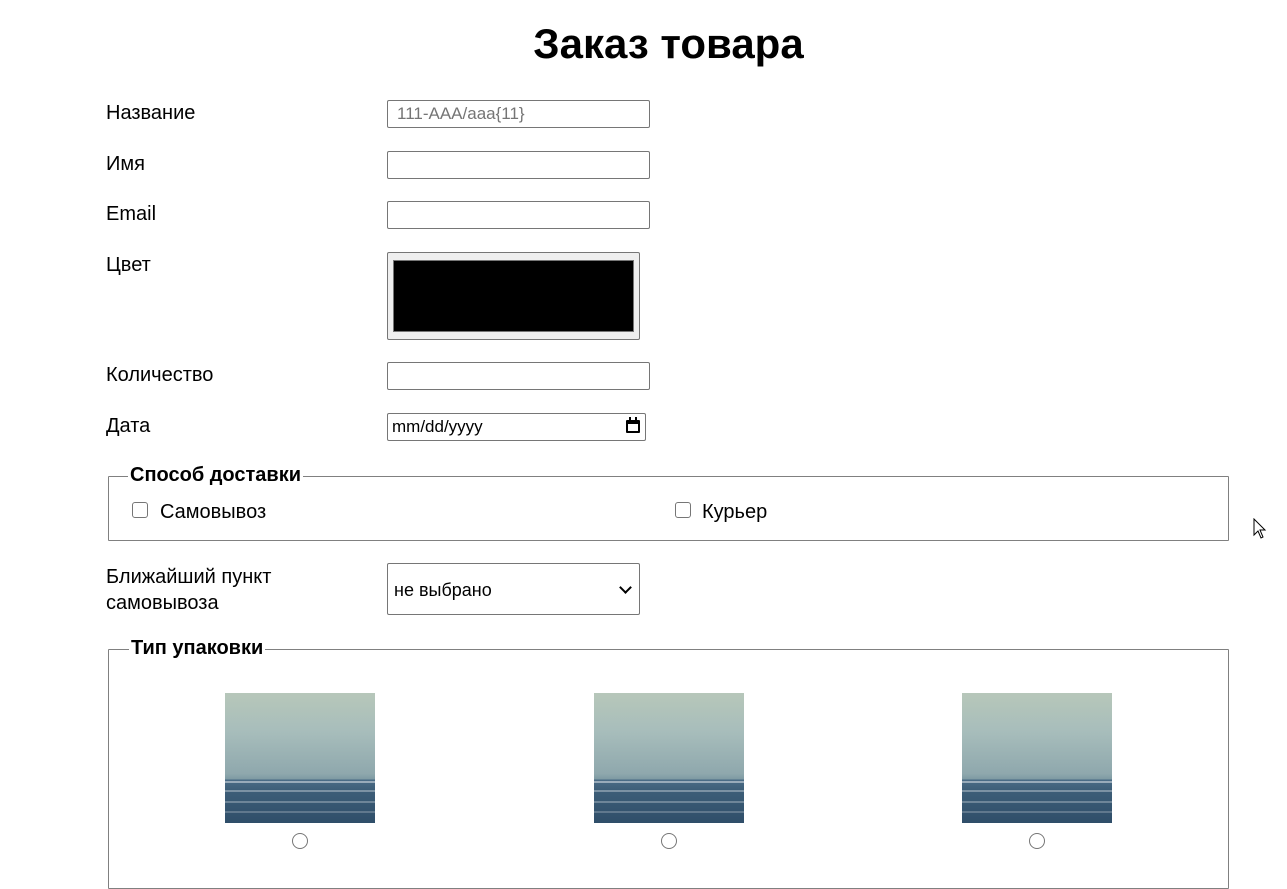 Image resolution: width=1287 pixels, height=889 pixels. I want to click on pickup-point-select: не выбрано, so click(513, 589).